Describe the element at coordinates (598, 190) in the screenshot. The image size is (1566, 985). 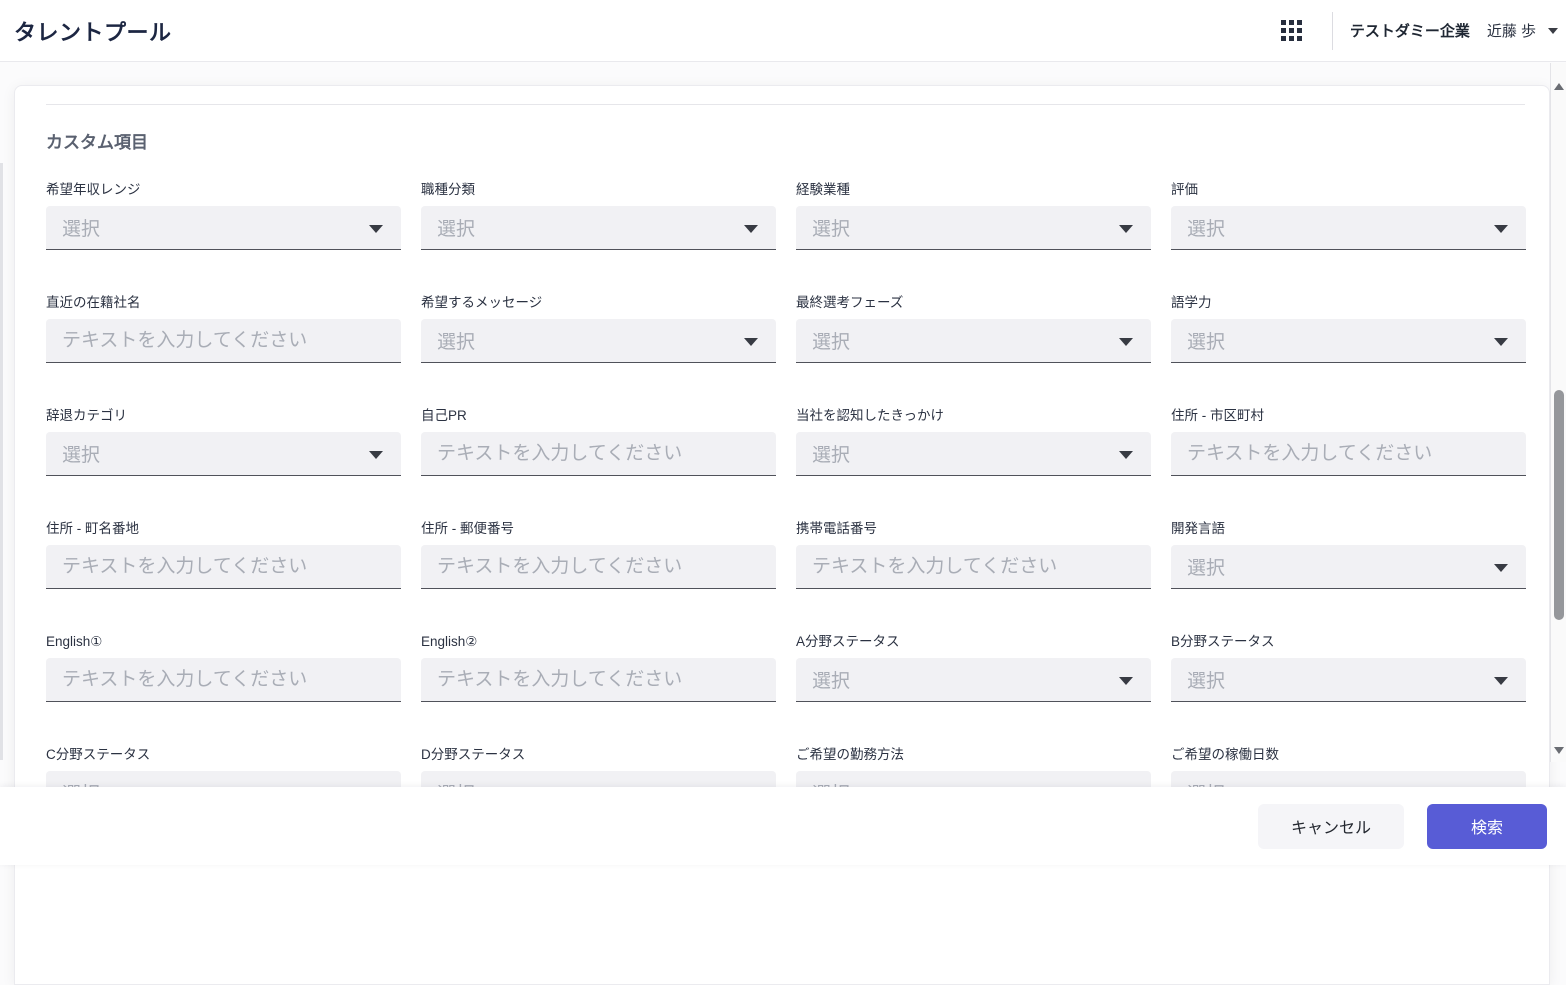
I see `field-label: 職種分類` at that location.